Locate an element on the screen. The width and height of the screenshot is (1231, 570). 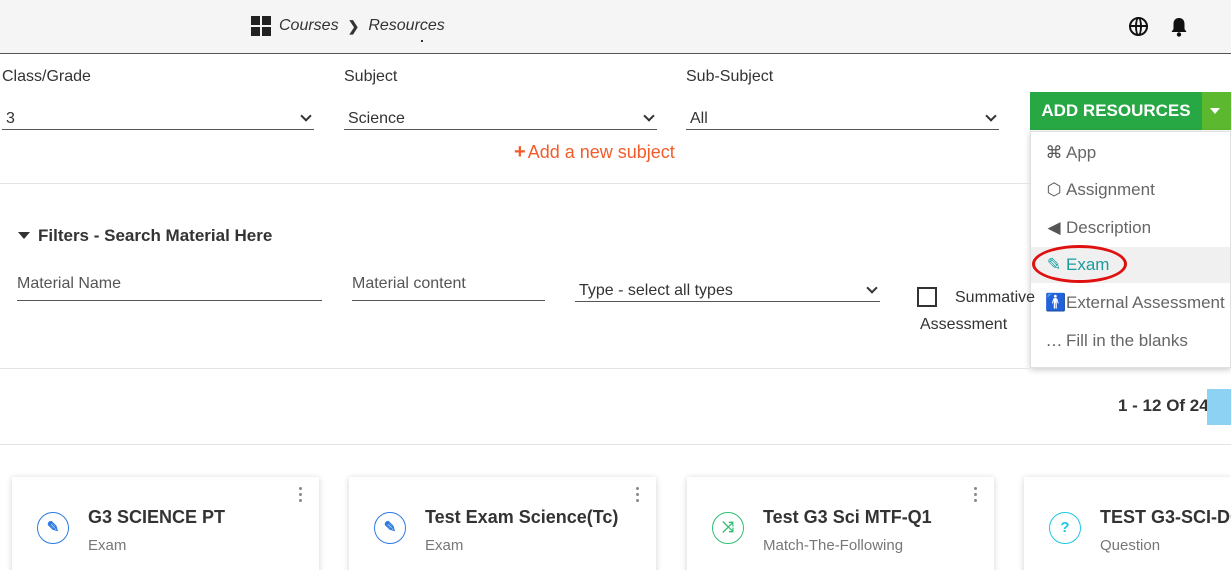
subsubject-label: Sub-Subject is located at coordinates (730, 76).